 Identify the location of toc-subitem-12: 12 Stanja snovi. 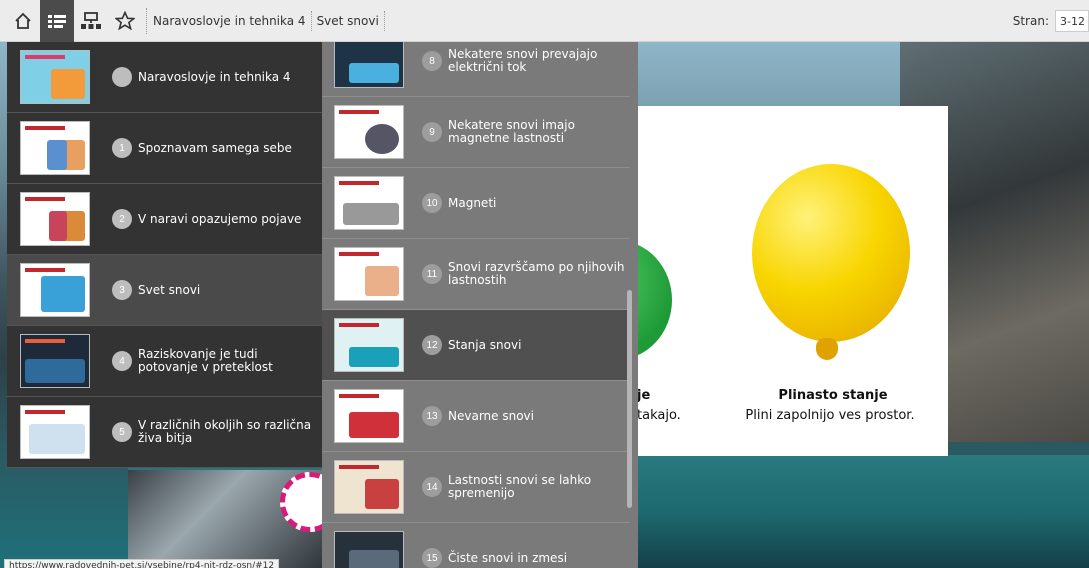
(476, 345).